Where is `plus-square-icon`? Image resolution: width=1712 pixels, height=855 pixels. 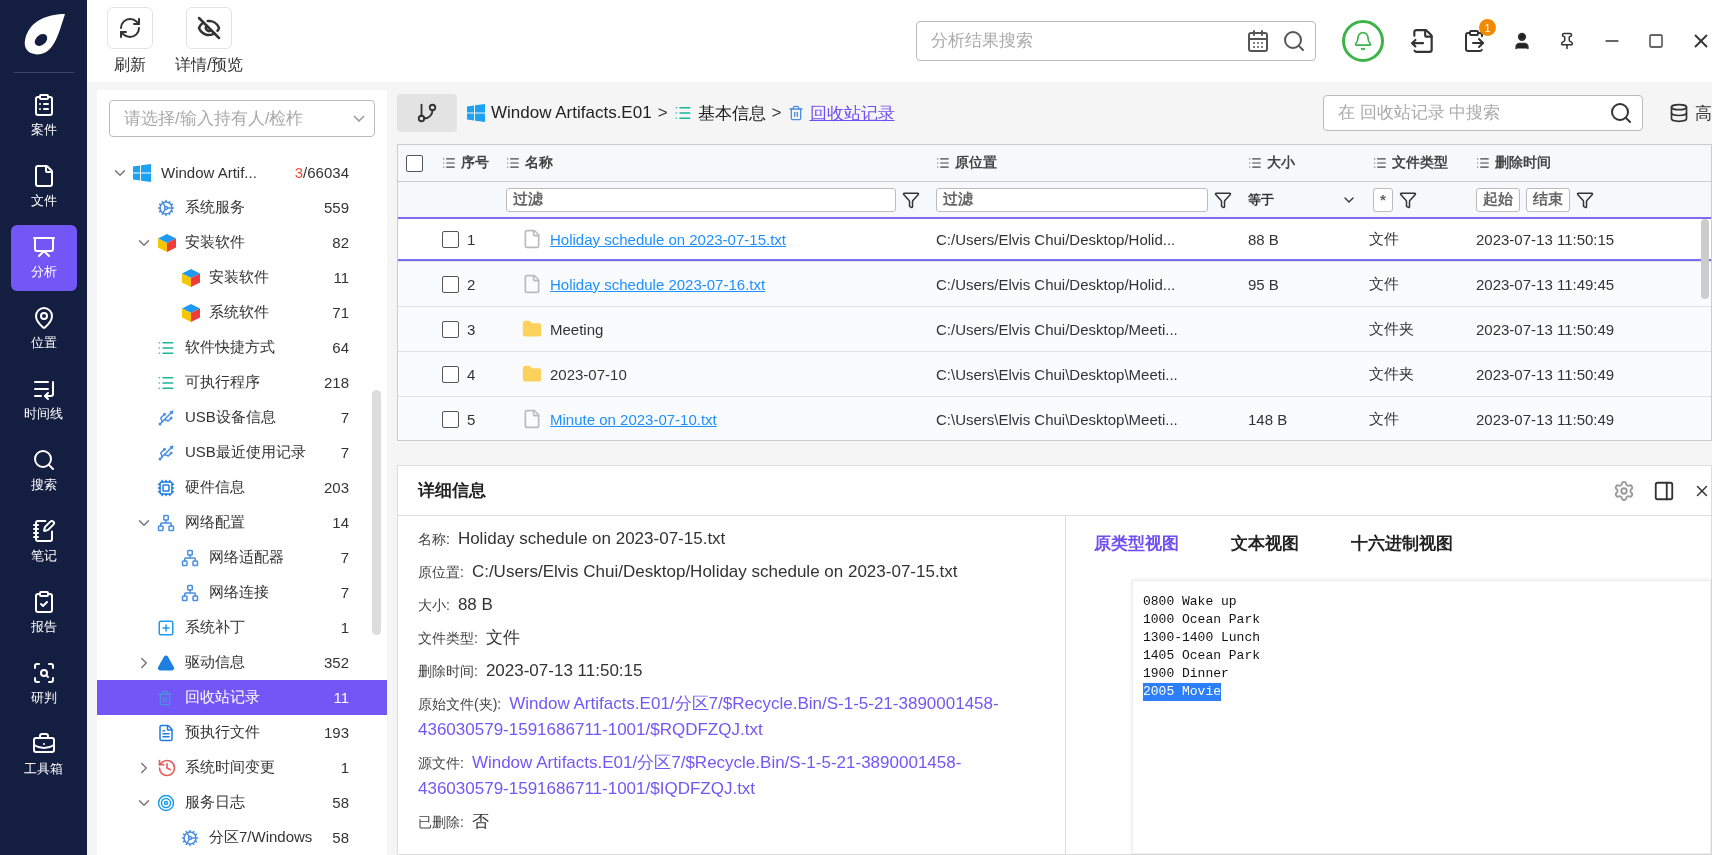
plus-square-icon is located at coordinates (166, 627).